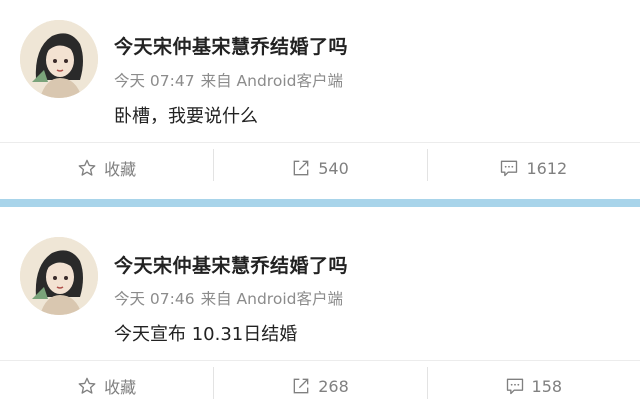 The width and height of the screenshot is (640, 409). I want to click on separator-bar, so click(320, 203).